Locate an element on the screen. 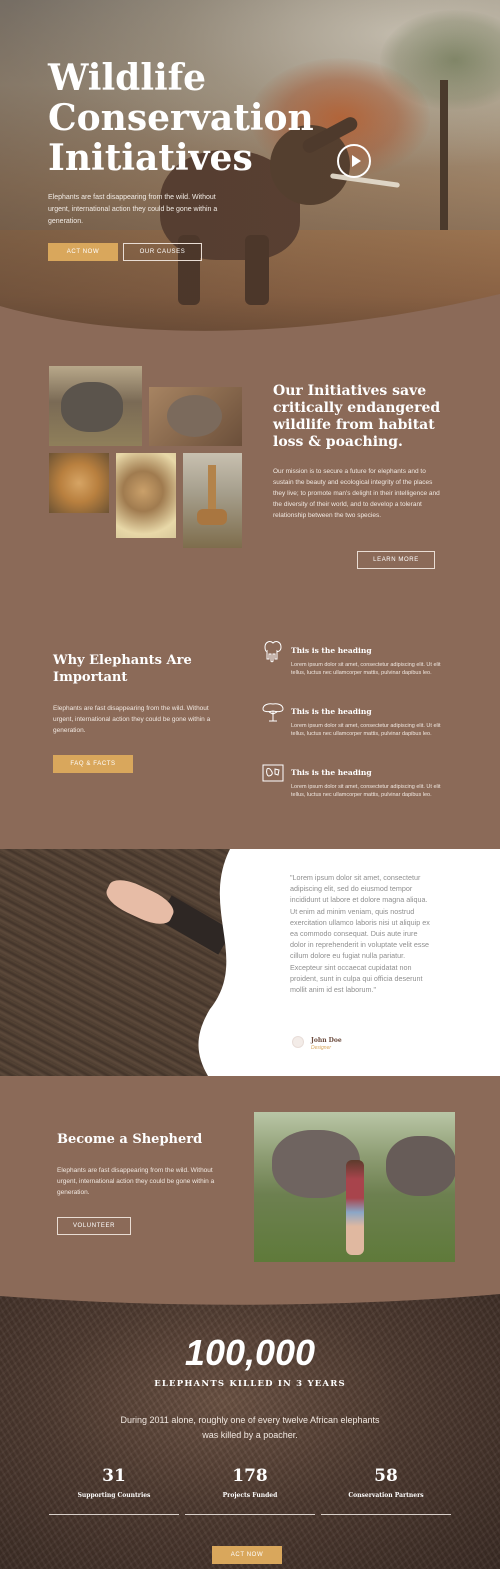  testimonial-name: John Doe is located at coordinates (326, 1040).